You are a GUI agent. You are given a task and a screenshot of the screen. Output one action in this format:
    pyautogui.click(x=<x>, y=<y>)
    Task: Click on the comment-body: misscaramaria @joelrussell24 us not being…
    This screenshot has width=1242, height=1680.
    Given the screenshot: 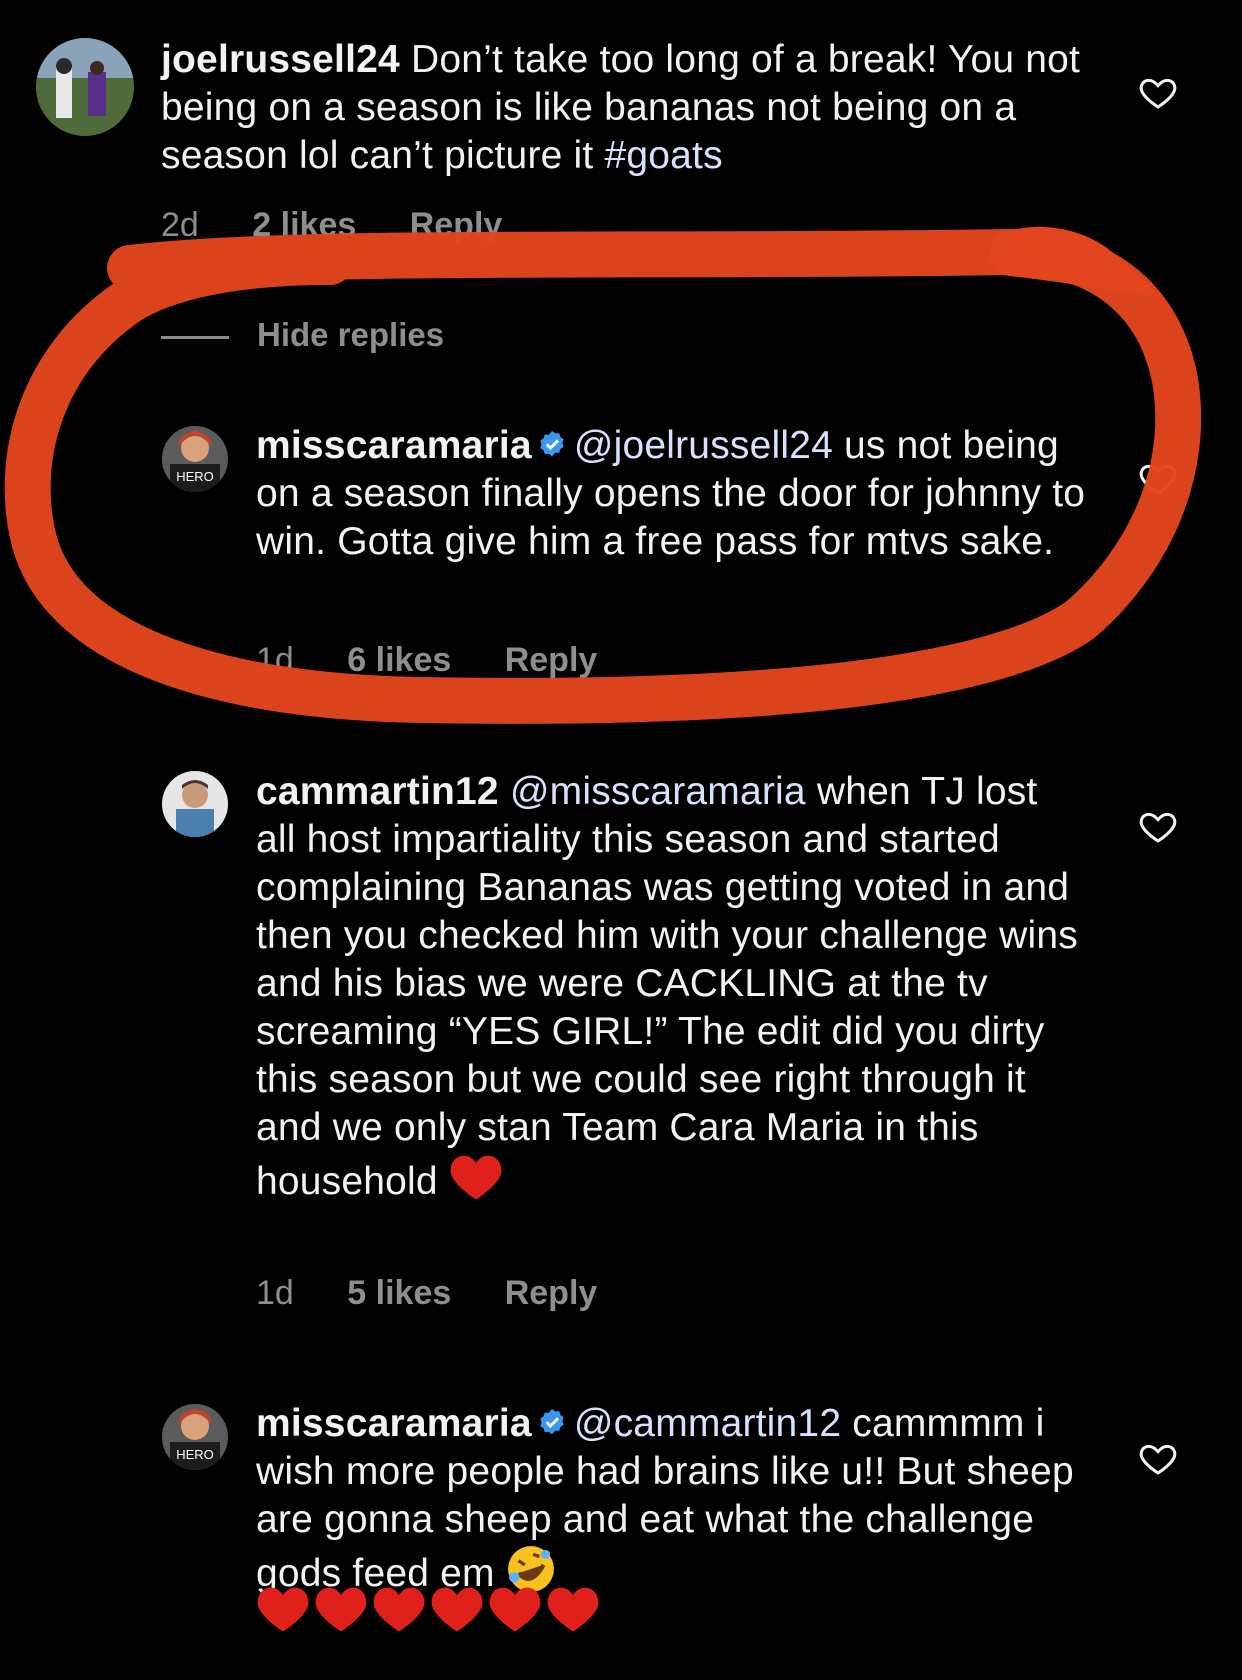 What is the action you would take?
    pyautogui.click(x=671, y=494)
    